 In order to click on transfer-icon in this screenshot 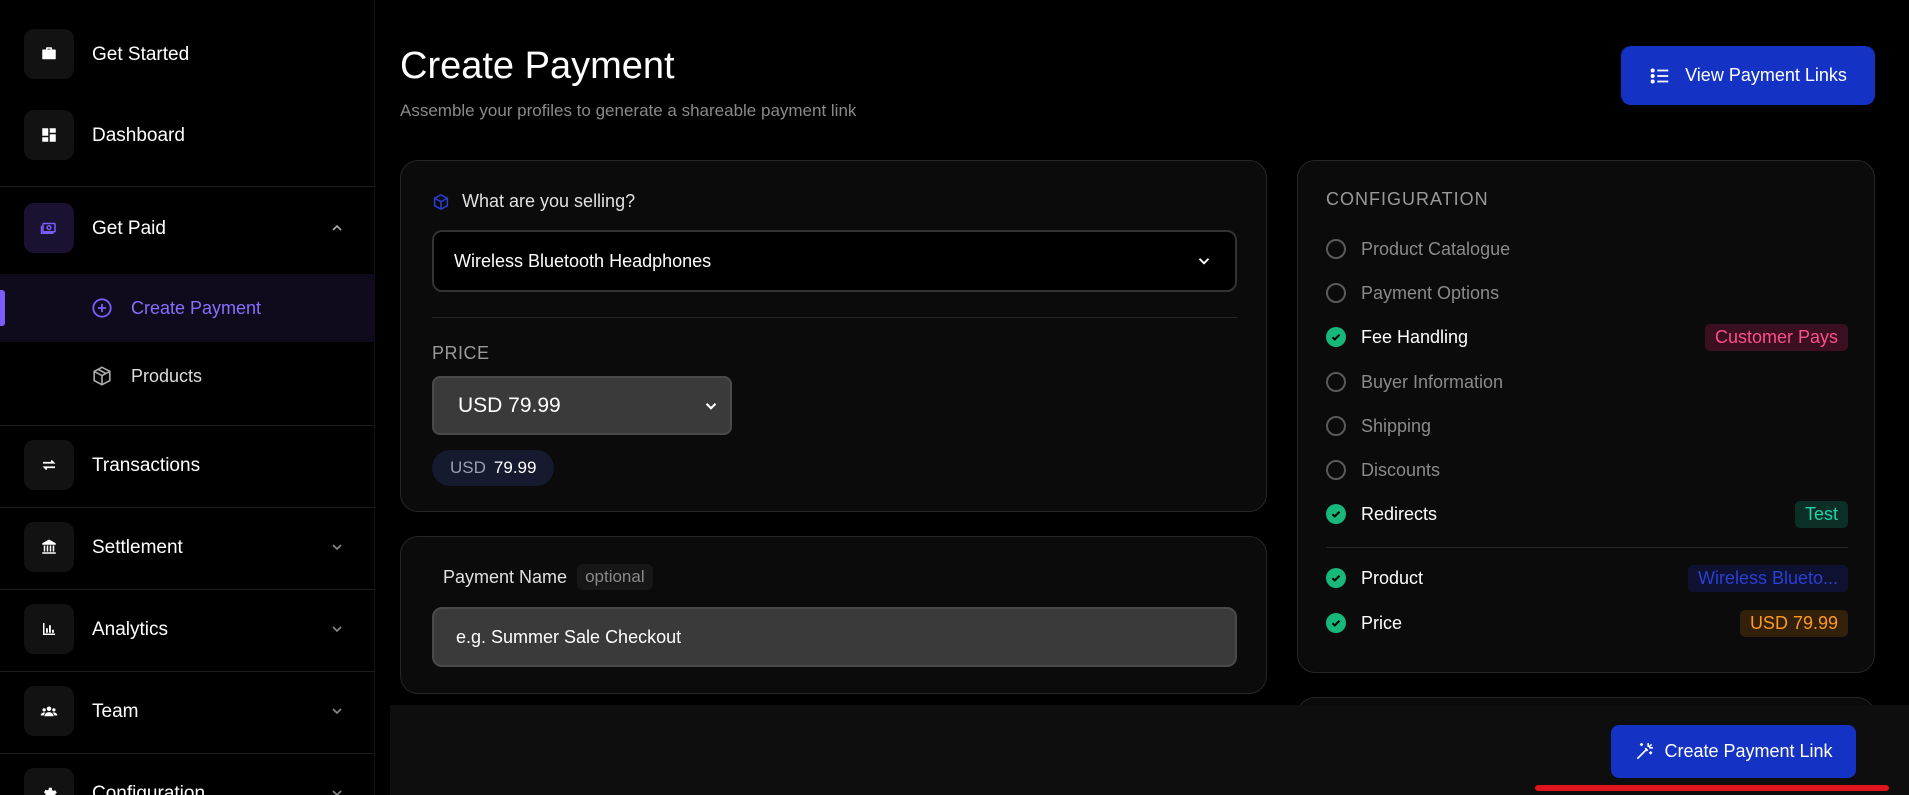, I will do `click(49, 465)`.